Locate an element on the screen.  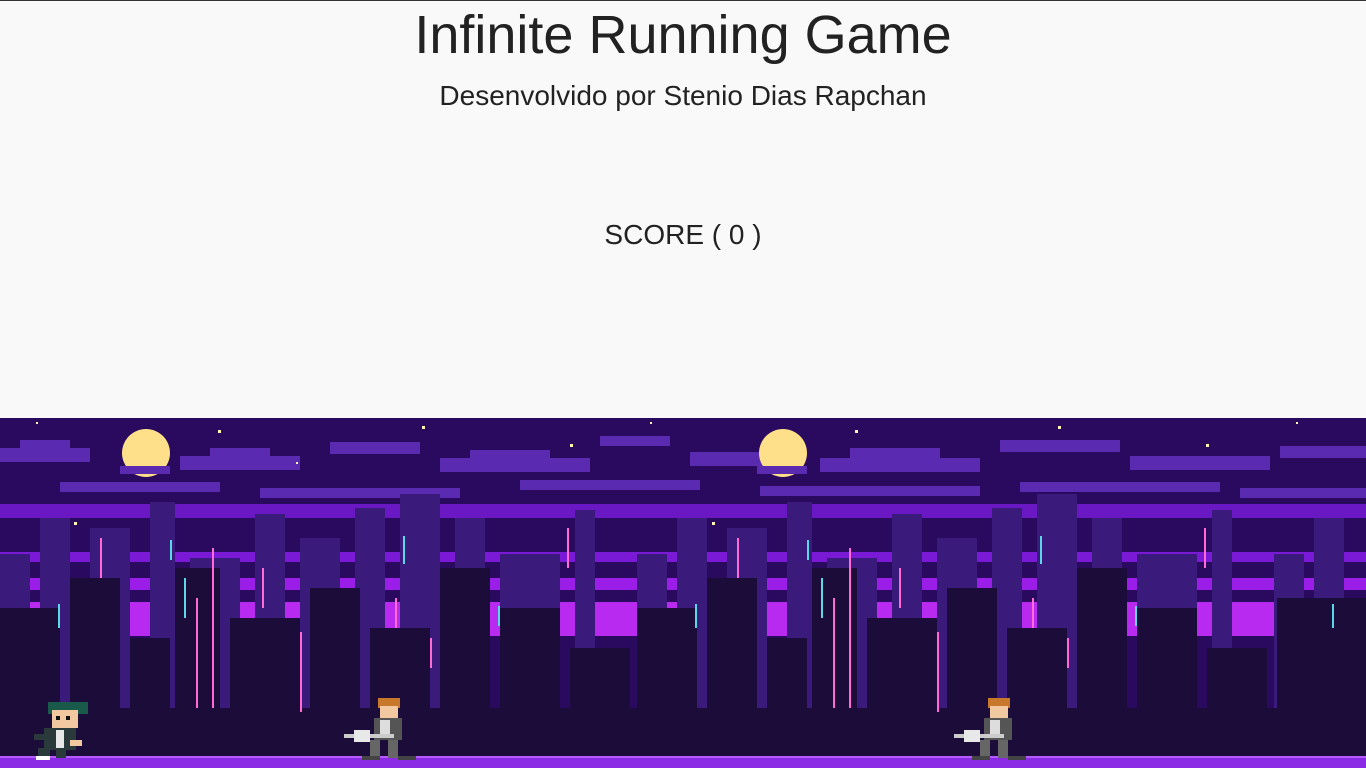
page-title: Infinite Running Game is located at coordinates (683, 35).